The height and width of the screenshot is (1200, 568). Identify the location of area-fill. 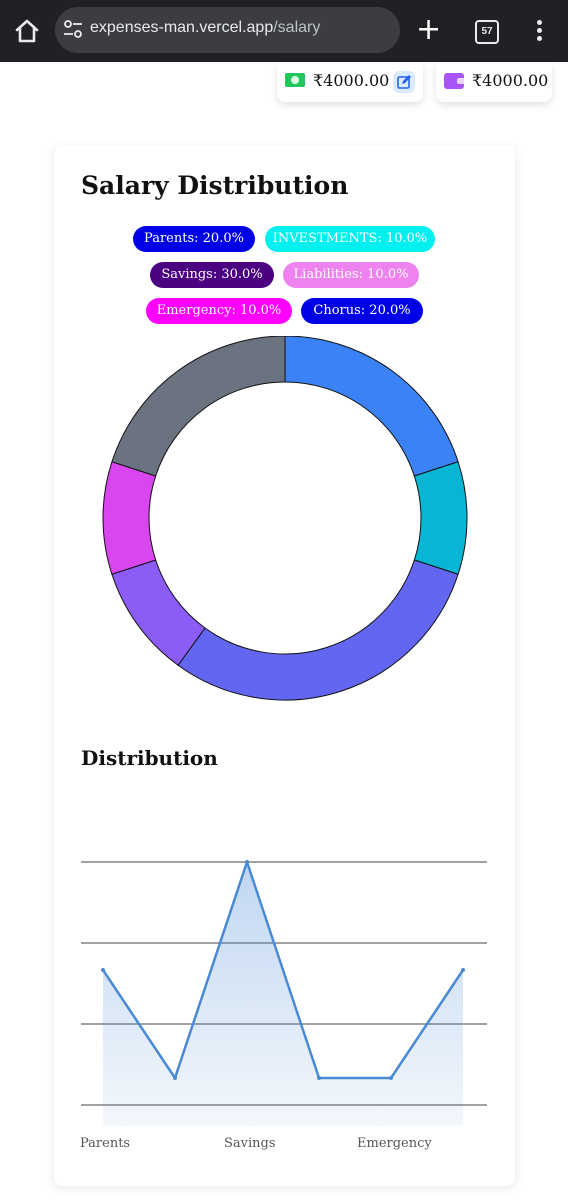
(283, 994).